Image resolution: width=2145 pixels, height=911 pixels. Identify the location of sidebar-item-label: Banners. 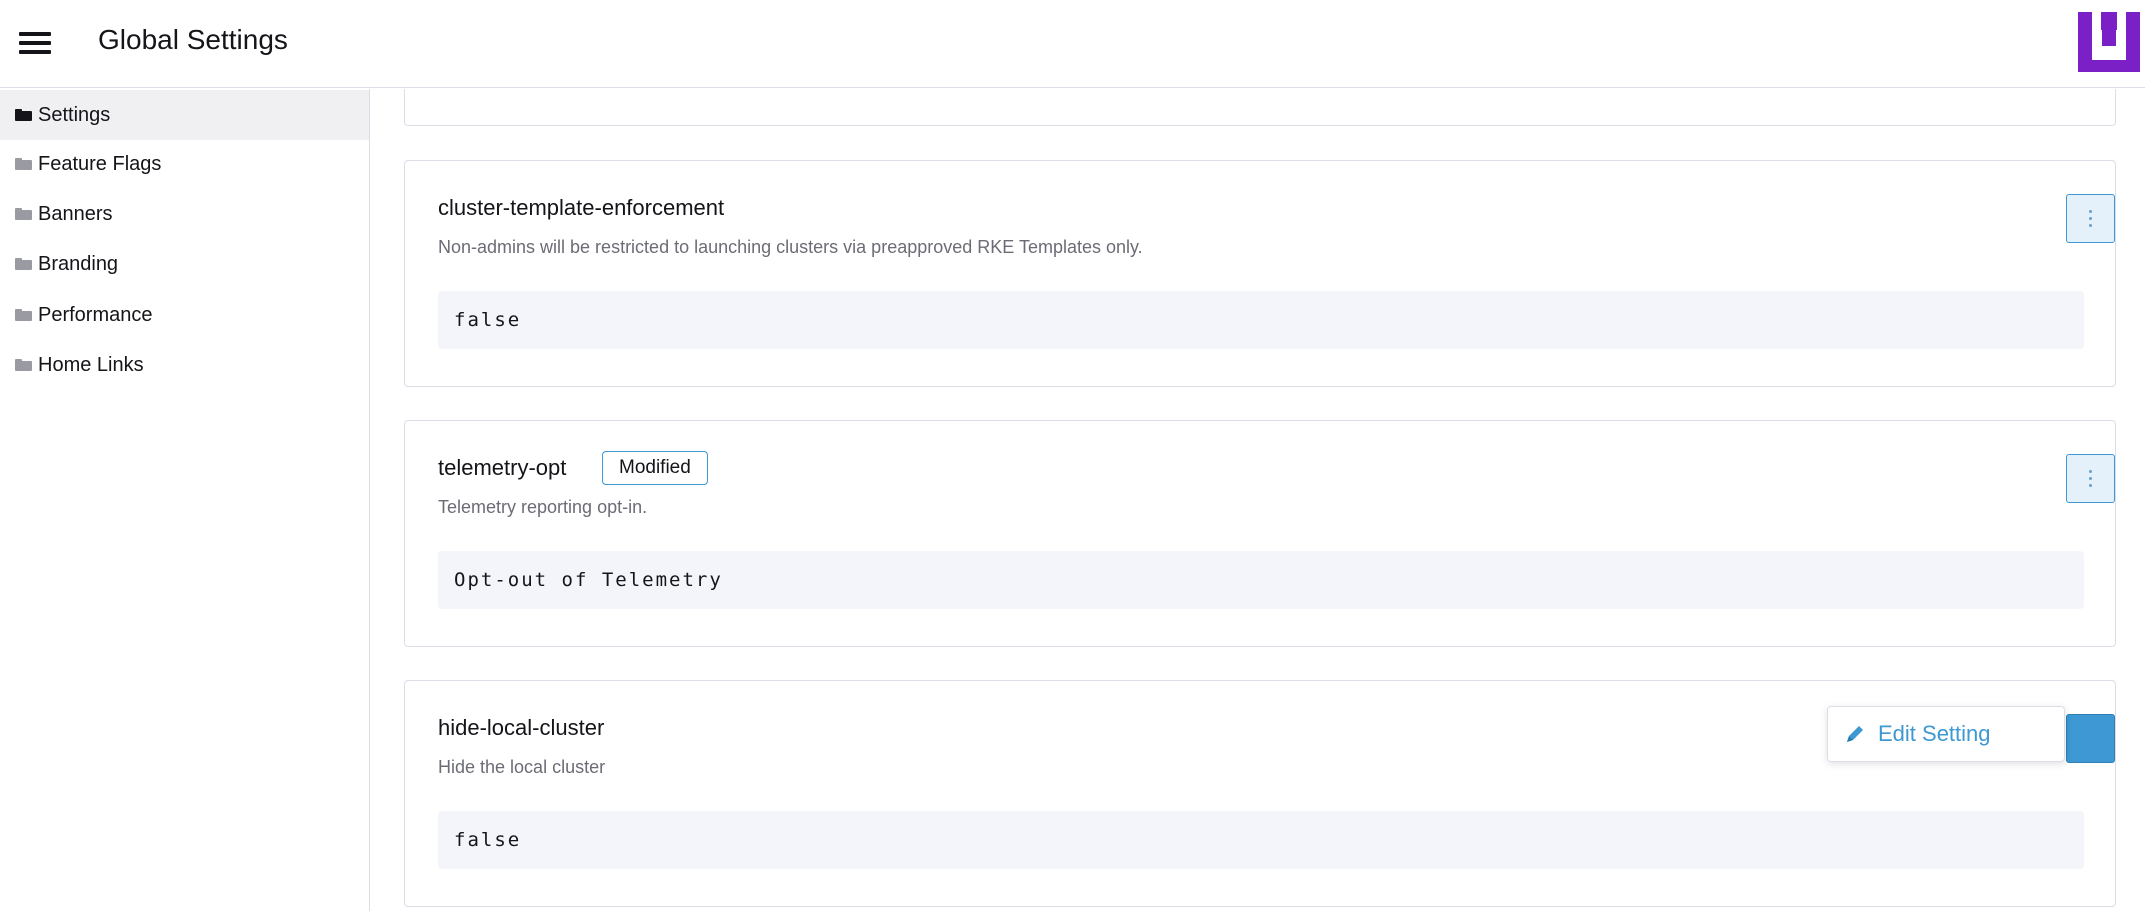
(75, 213).